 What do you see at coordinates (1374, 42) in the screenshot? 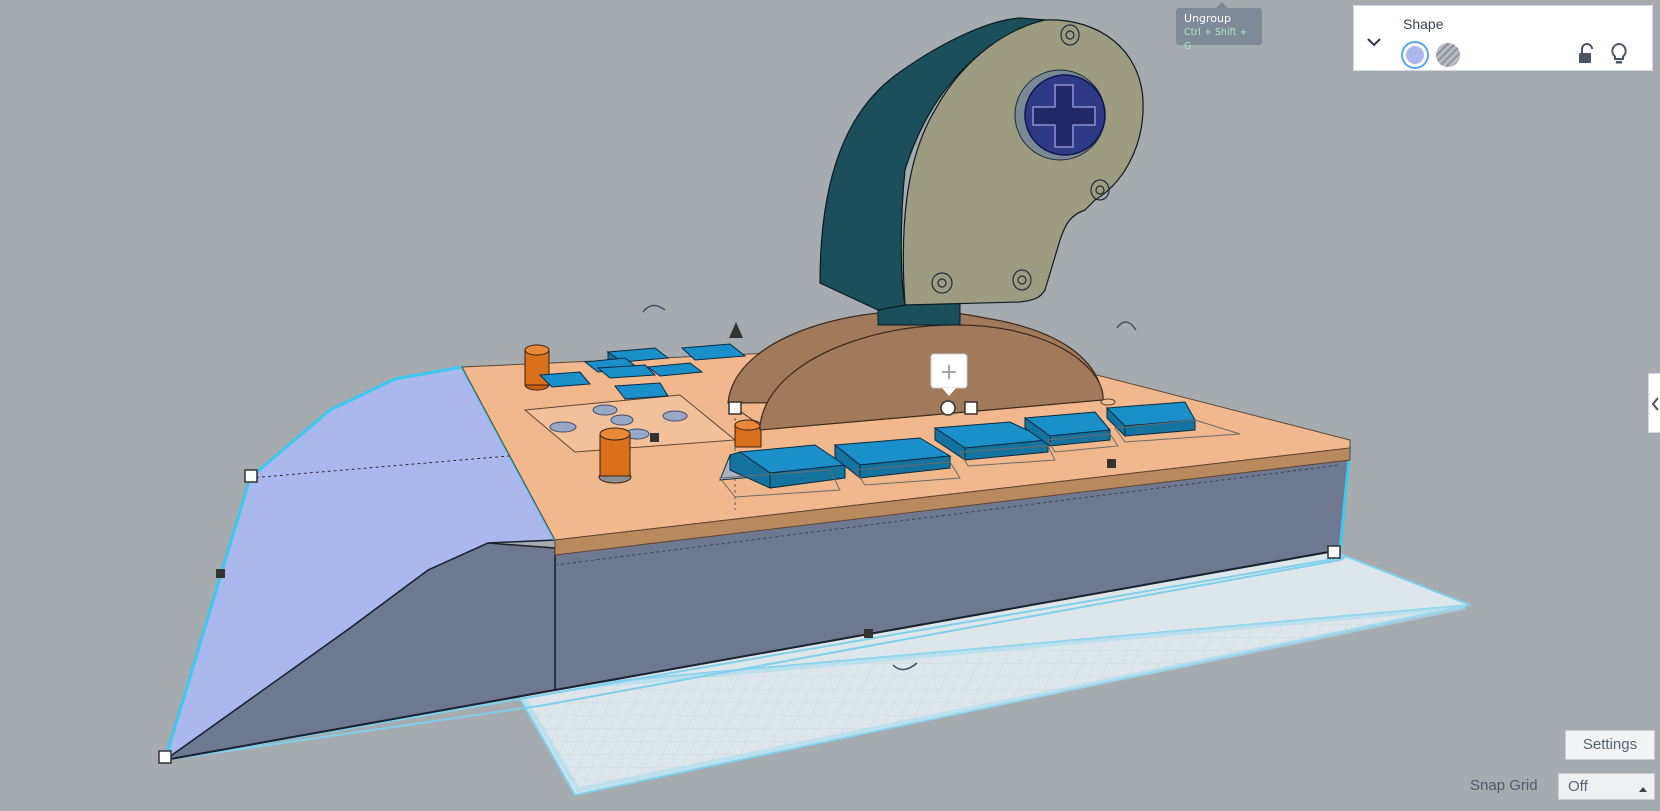
I see `chevron-down-icon` at bounding box center [1374, 42].